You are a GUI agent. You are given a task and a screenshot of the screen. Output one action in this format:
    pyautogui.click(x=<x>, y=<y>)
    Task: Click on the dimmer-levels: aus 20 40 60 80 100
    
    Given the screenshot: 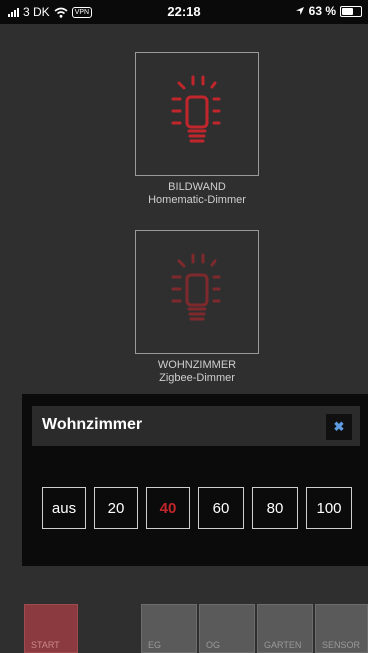 What is the action you would take?
    pyautogui.click(x=197, y=508)
    